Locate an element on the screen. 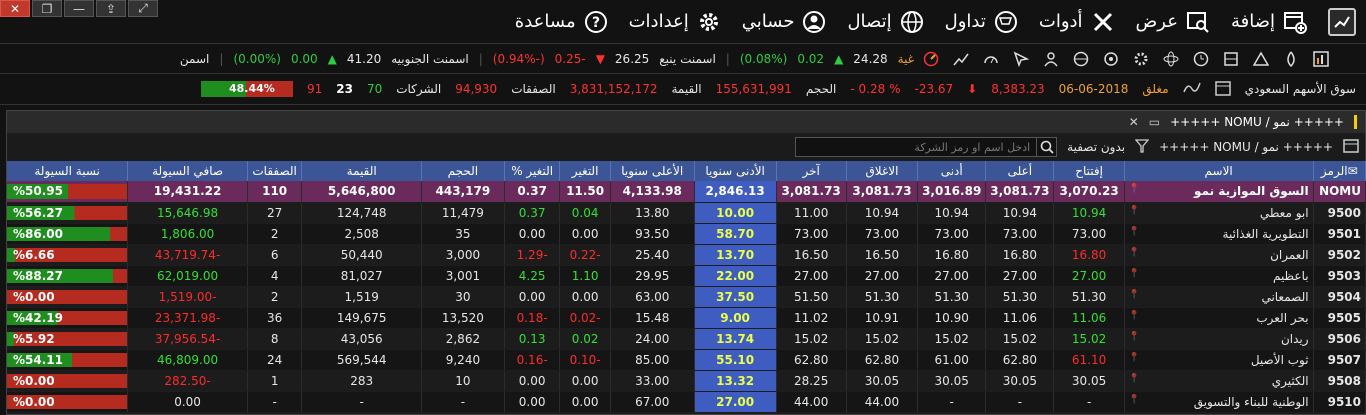 The height and width of the screenshot is (415, 1366). menu-account-label: حسابي is located at coordinates (768, 21).